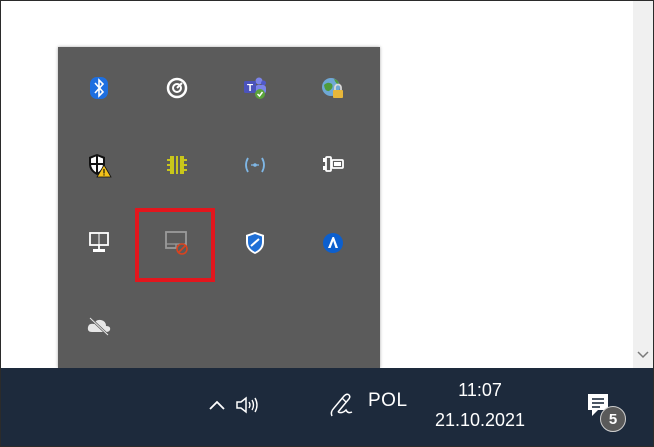 The width and height of the screenshot is (654, 447). What do you see at coordinates (480, 405) in the screenshot?
I see `taskbar-clock: 11:07 21.10.2021` at bounding box center [480, 405].